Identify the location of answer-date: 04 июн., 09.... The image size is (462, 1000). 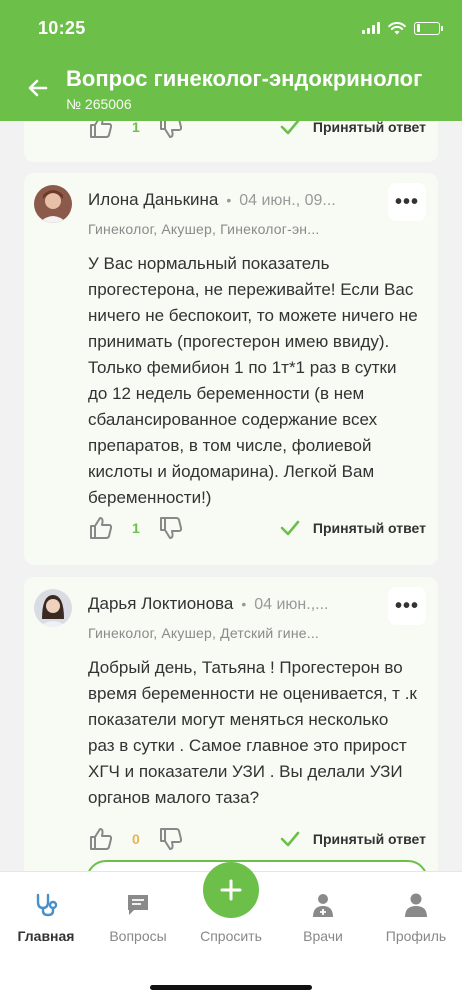
(287, 200).